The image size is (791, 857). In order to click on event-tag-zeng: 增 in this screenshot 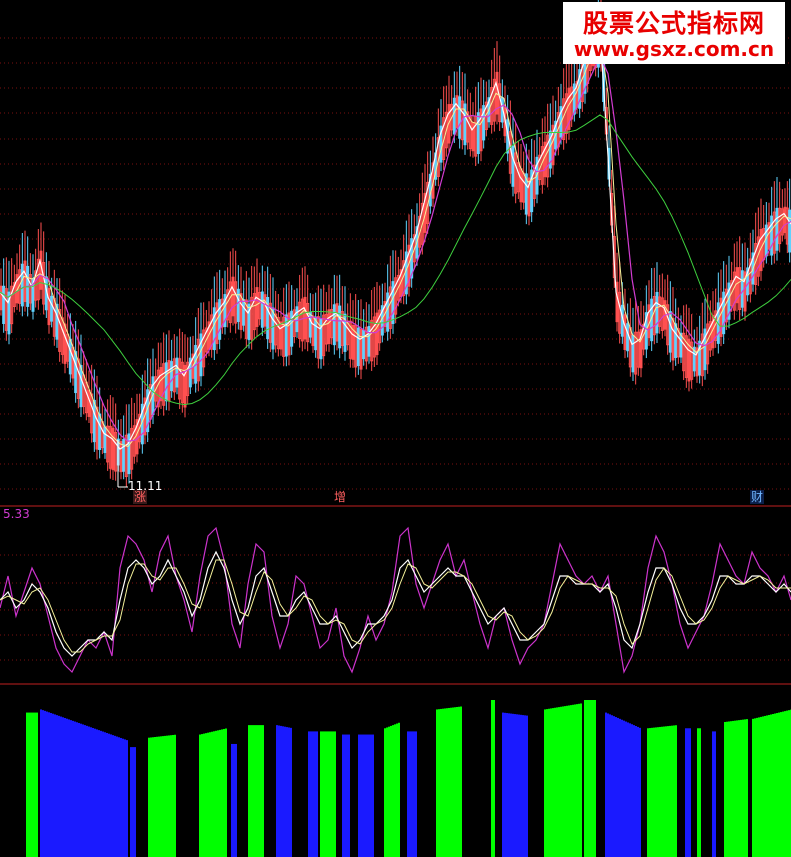, I will do `click(340, 497)`.